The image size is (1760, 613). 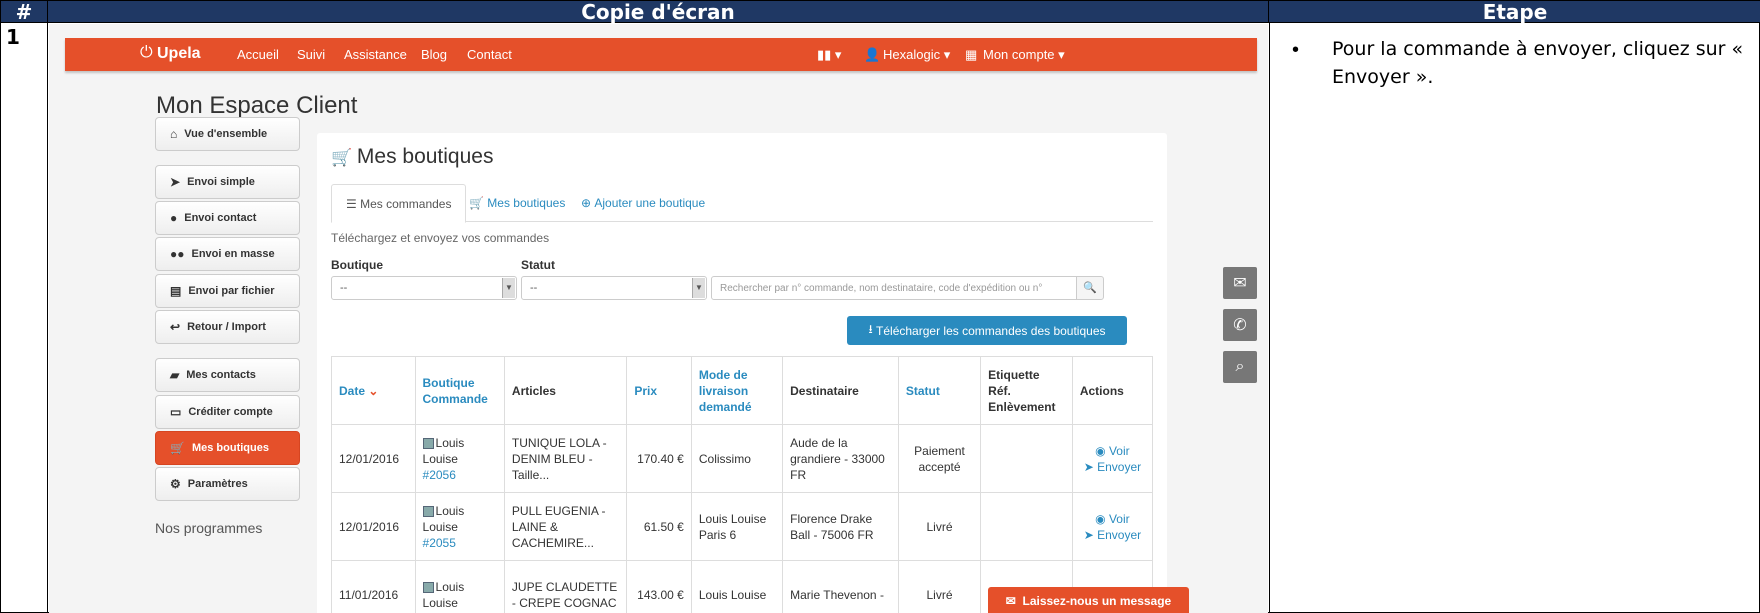 I want to click on home-icon: ⌂, so click(x=174, y=134).